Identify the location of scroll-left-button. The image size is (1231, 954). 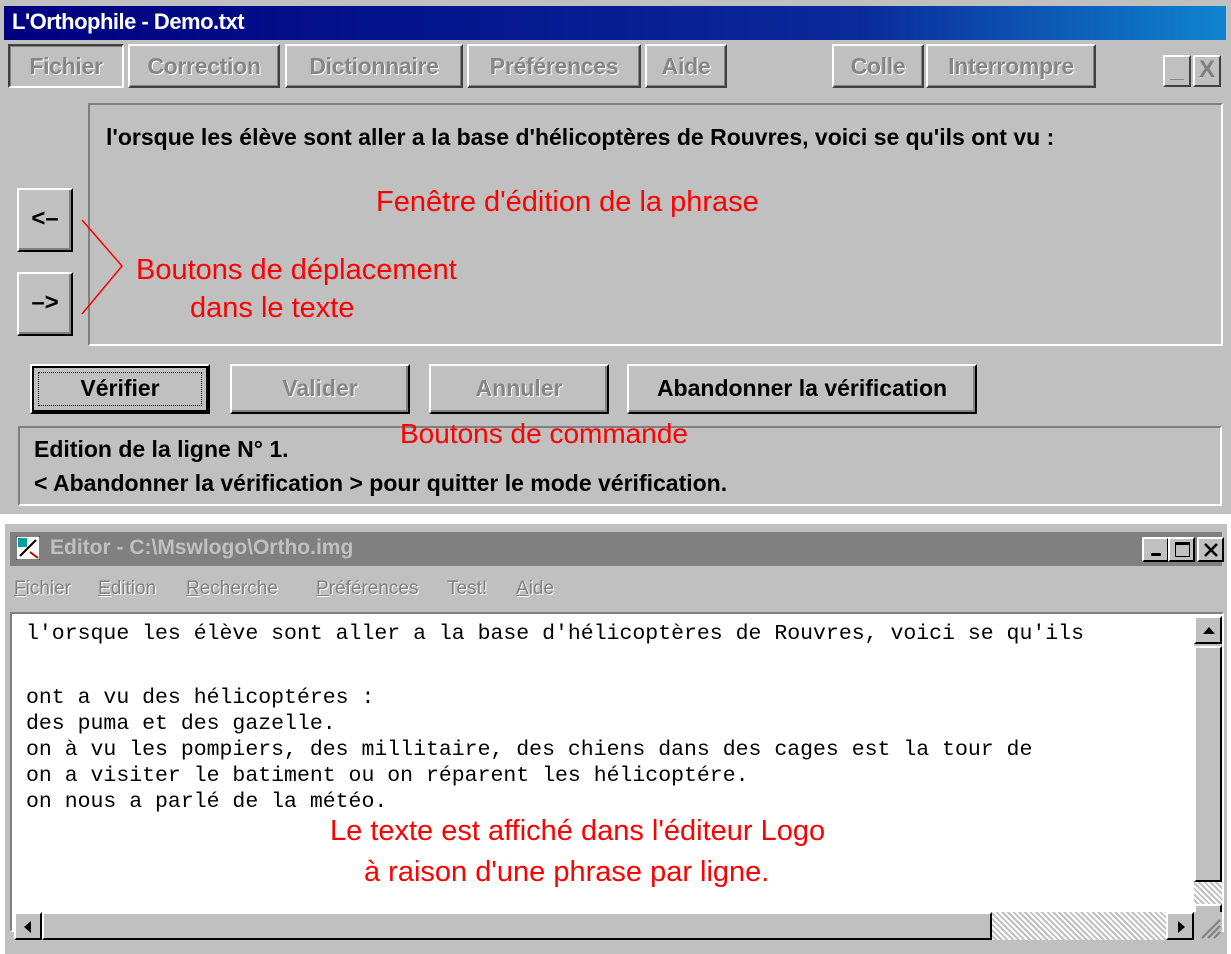
(28, 926).